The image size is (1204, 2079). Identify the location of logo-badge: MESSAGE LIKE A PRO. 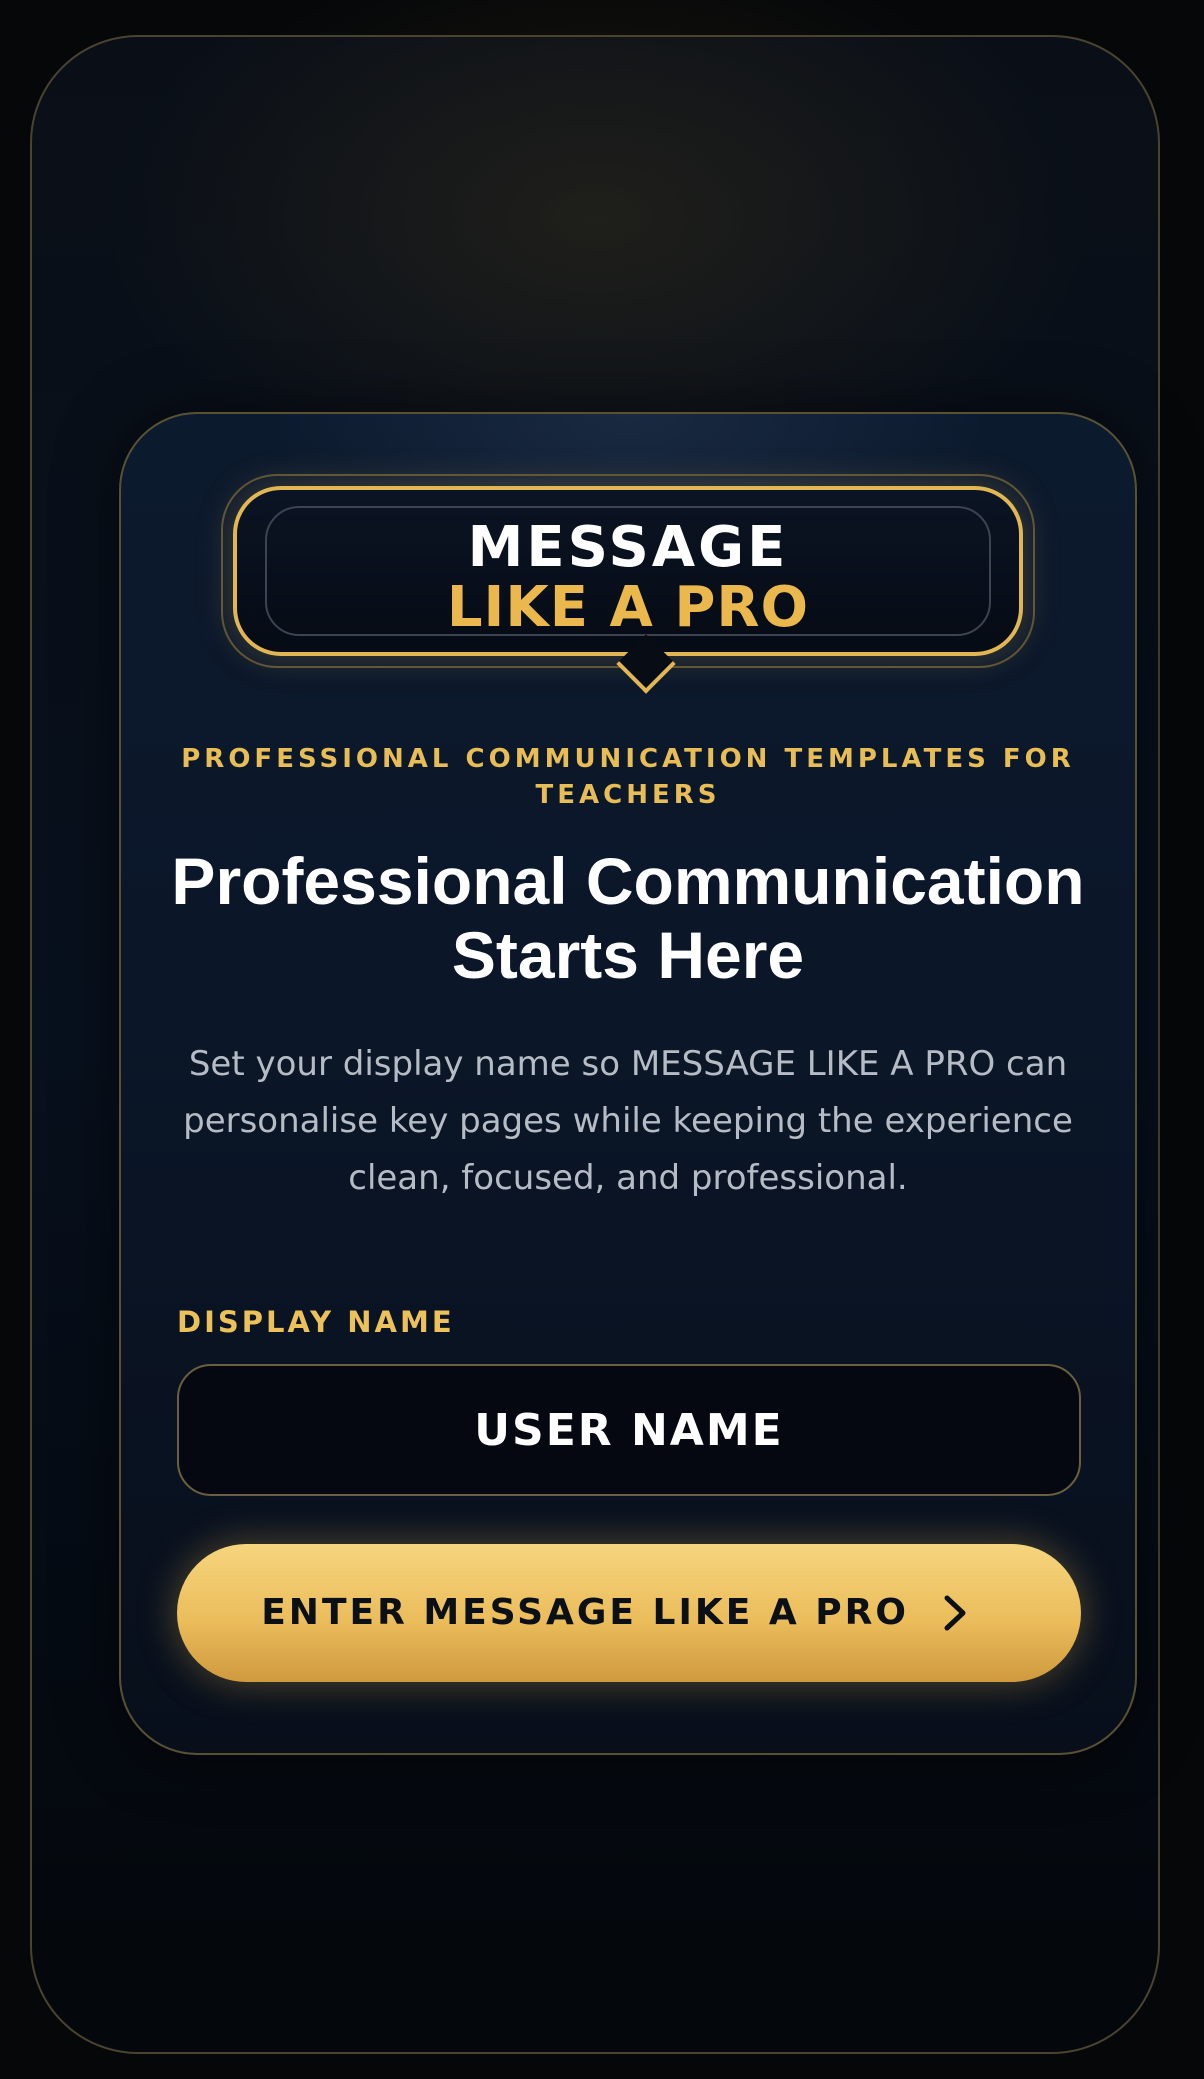
(628, 584).